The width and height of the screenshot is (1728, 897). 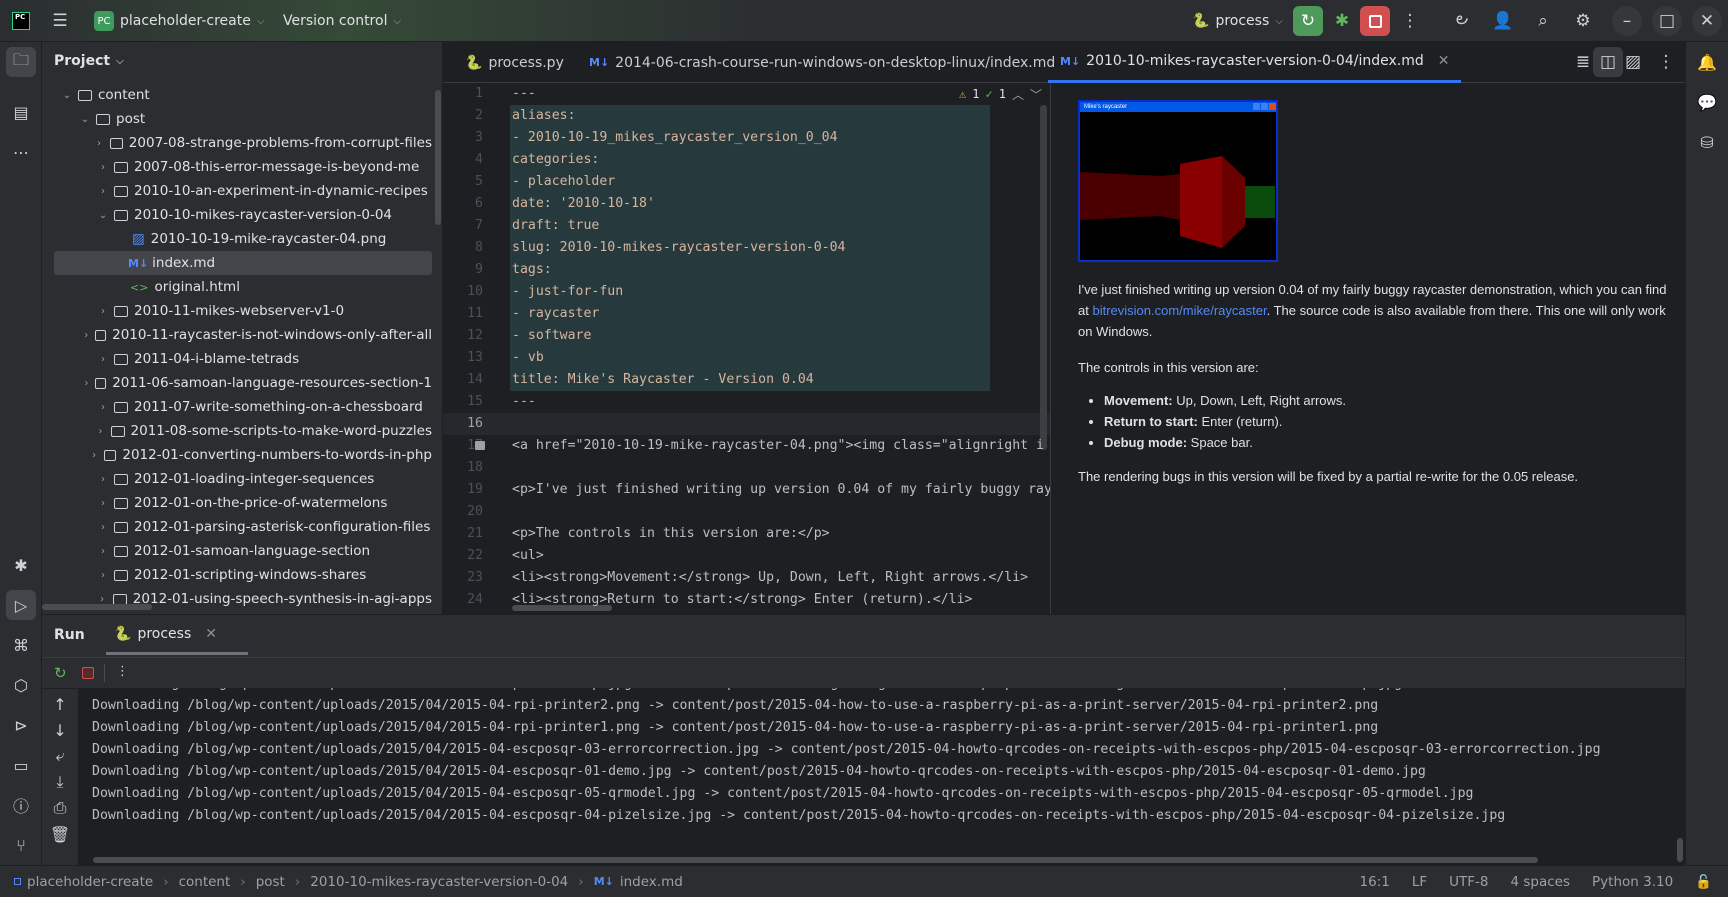 What do you see at coordinates (237, 407) in the screenshot?
I see `tree-item: › 2011-07-write-something-on-a-chessboard` at bounding box center [237, 407].